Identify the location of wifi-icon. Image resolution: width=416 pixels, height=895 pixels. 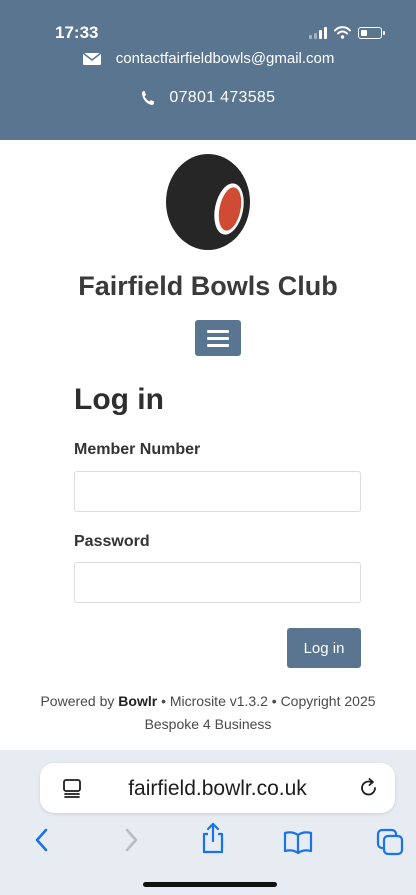
(342, 32).